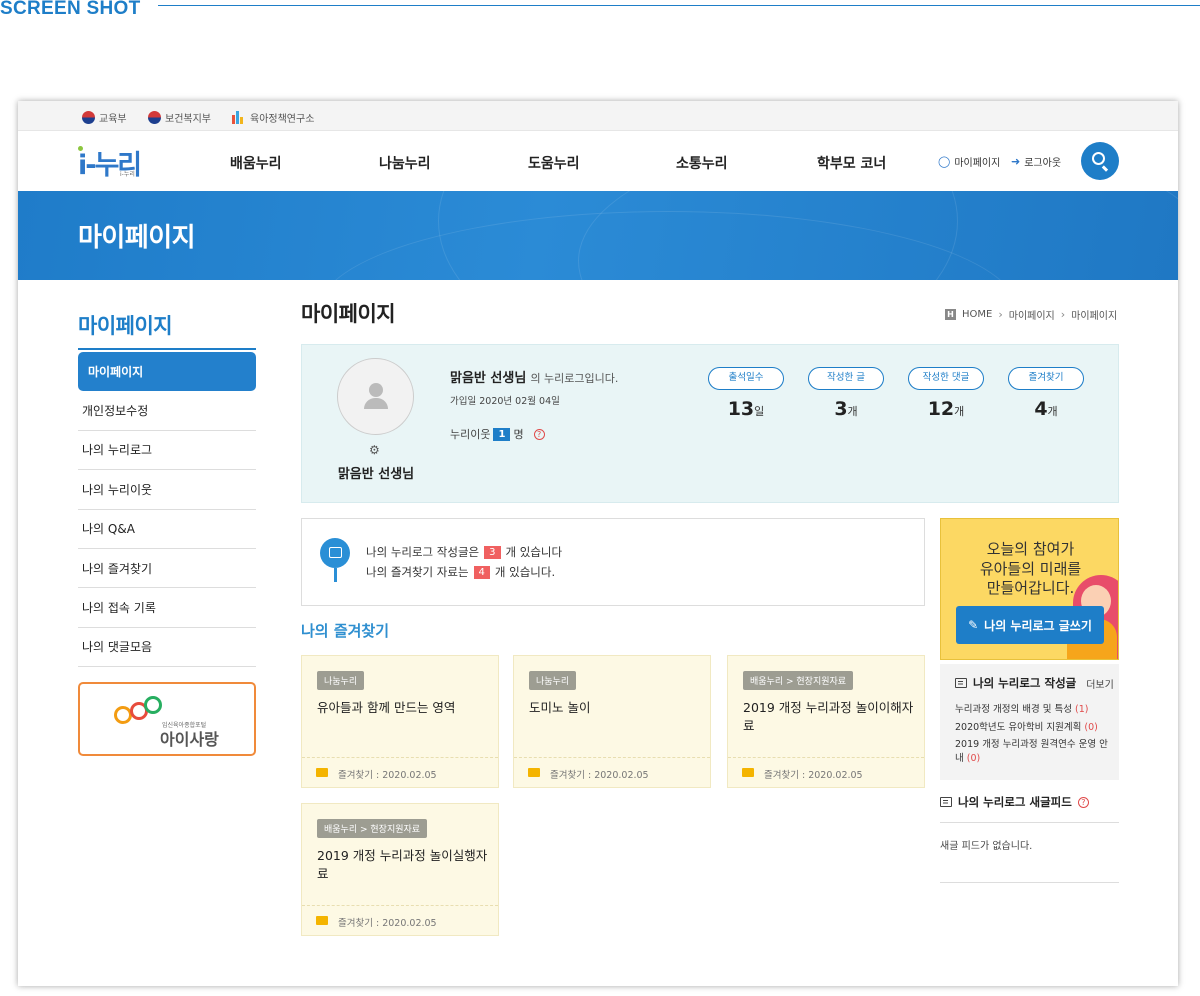  Describe the element at coordinates (167, 529) in the screenshot. I see `sidebar-item-qna: 나의 Q&A` at that location.